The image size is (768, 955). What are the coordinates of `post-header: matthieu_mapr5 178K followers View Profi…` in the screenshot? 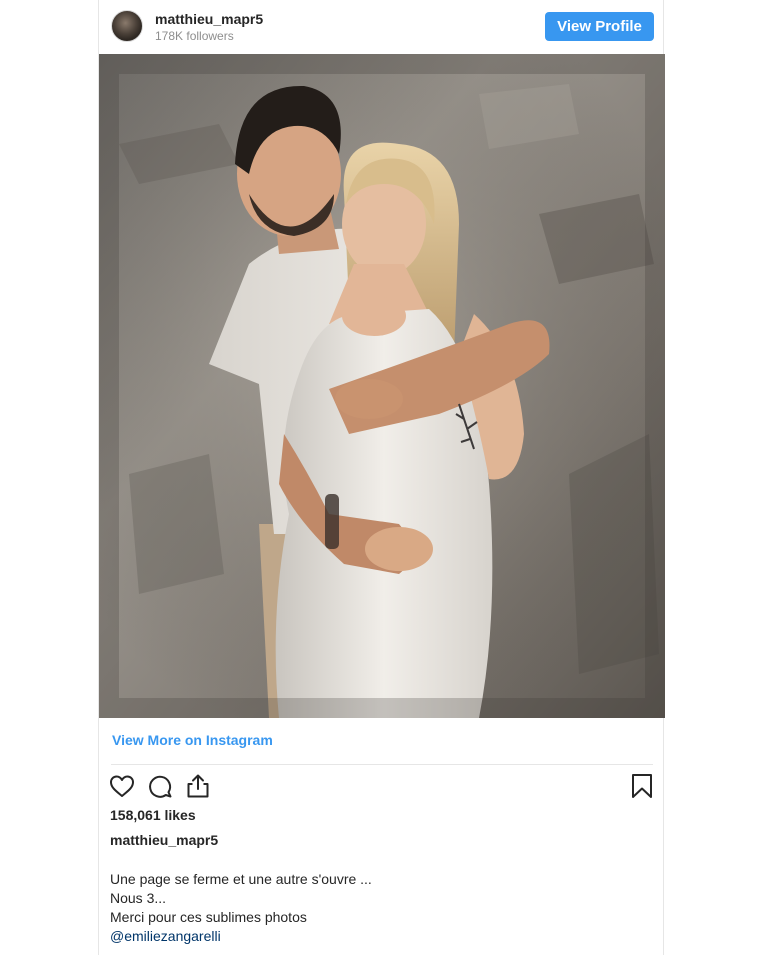 It's located at (382, 27).